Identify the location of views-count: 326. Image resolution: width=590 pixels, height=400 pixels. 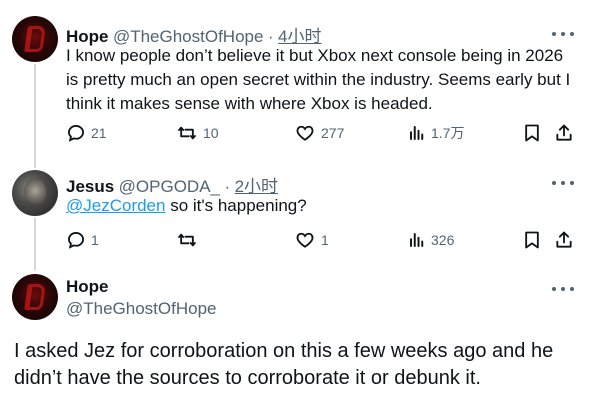
(443, 240).